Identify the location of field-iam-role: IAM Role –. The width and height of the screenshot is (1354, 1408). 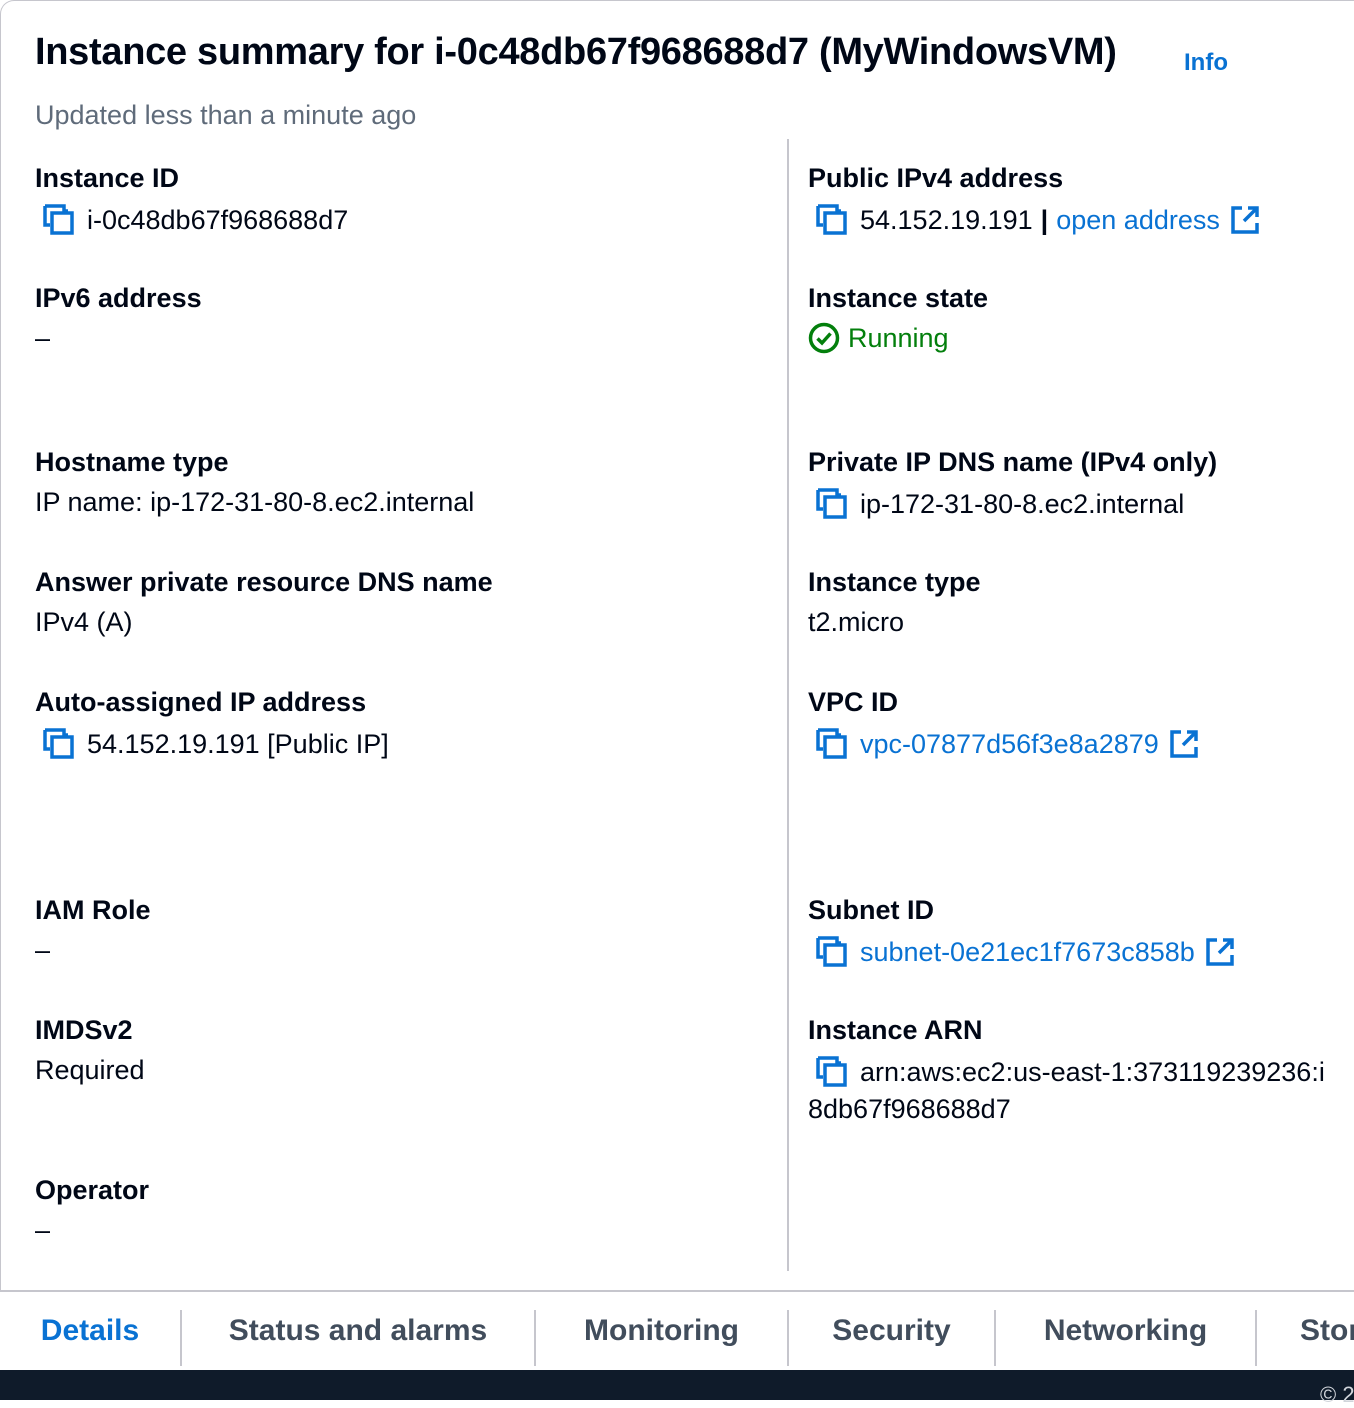
(93, 930).